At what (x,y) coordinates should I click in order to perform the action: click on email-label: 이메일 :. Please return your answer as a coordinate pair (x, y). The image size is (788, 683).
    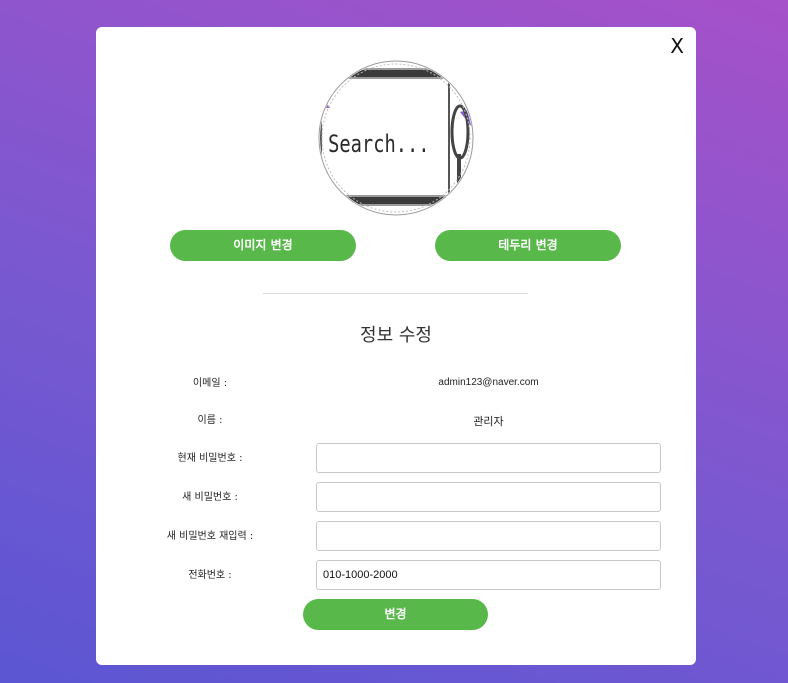
    Looking at the image, I should click on (210, 383).